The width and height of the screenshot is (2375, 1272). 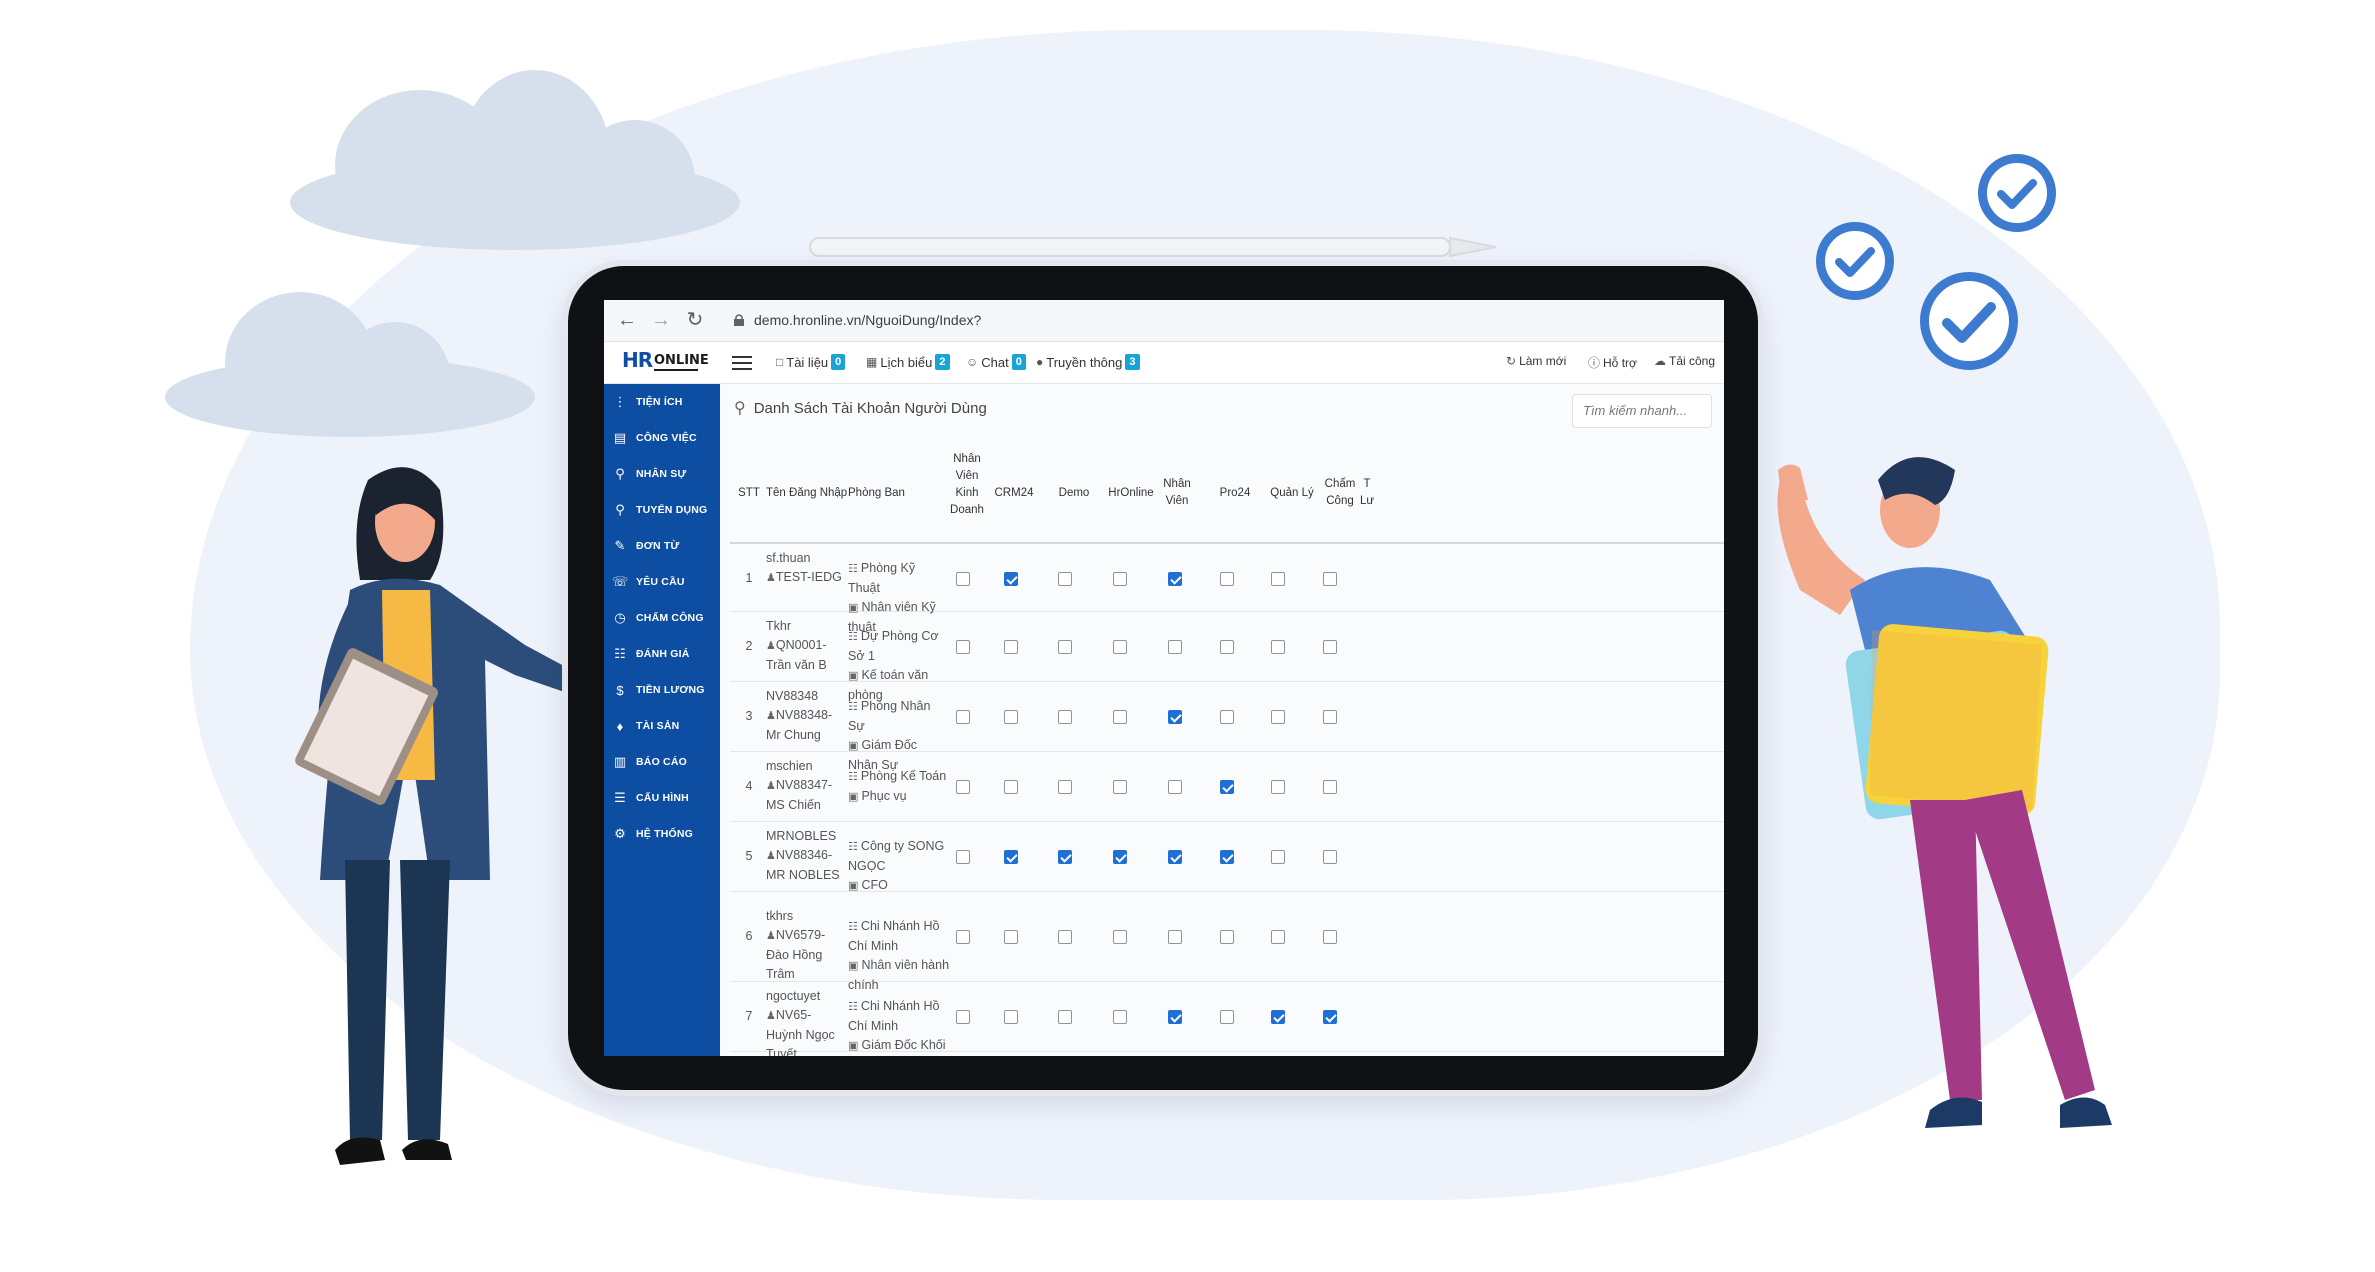 I want to click on column-header: T Lư, so click(x=1367, y=493).